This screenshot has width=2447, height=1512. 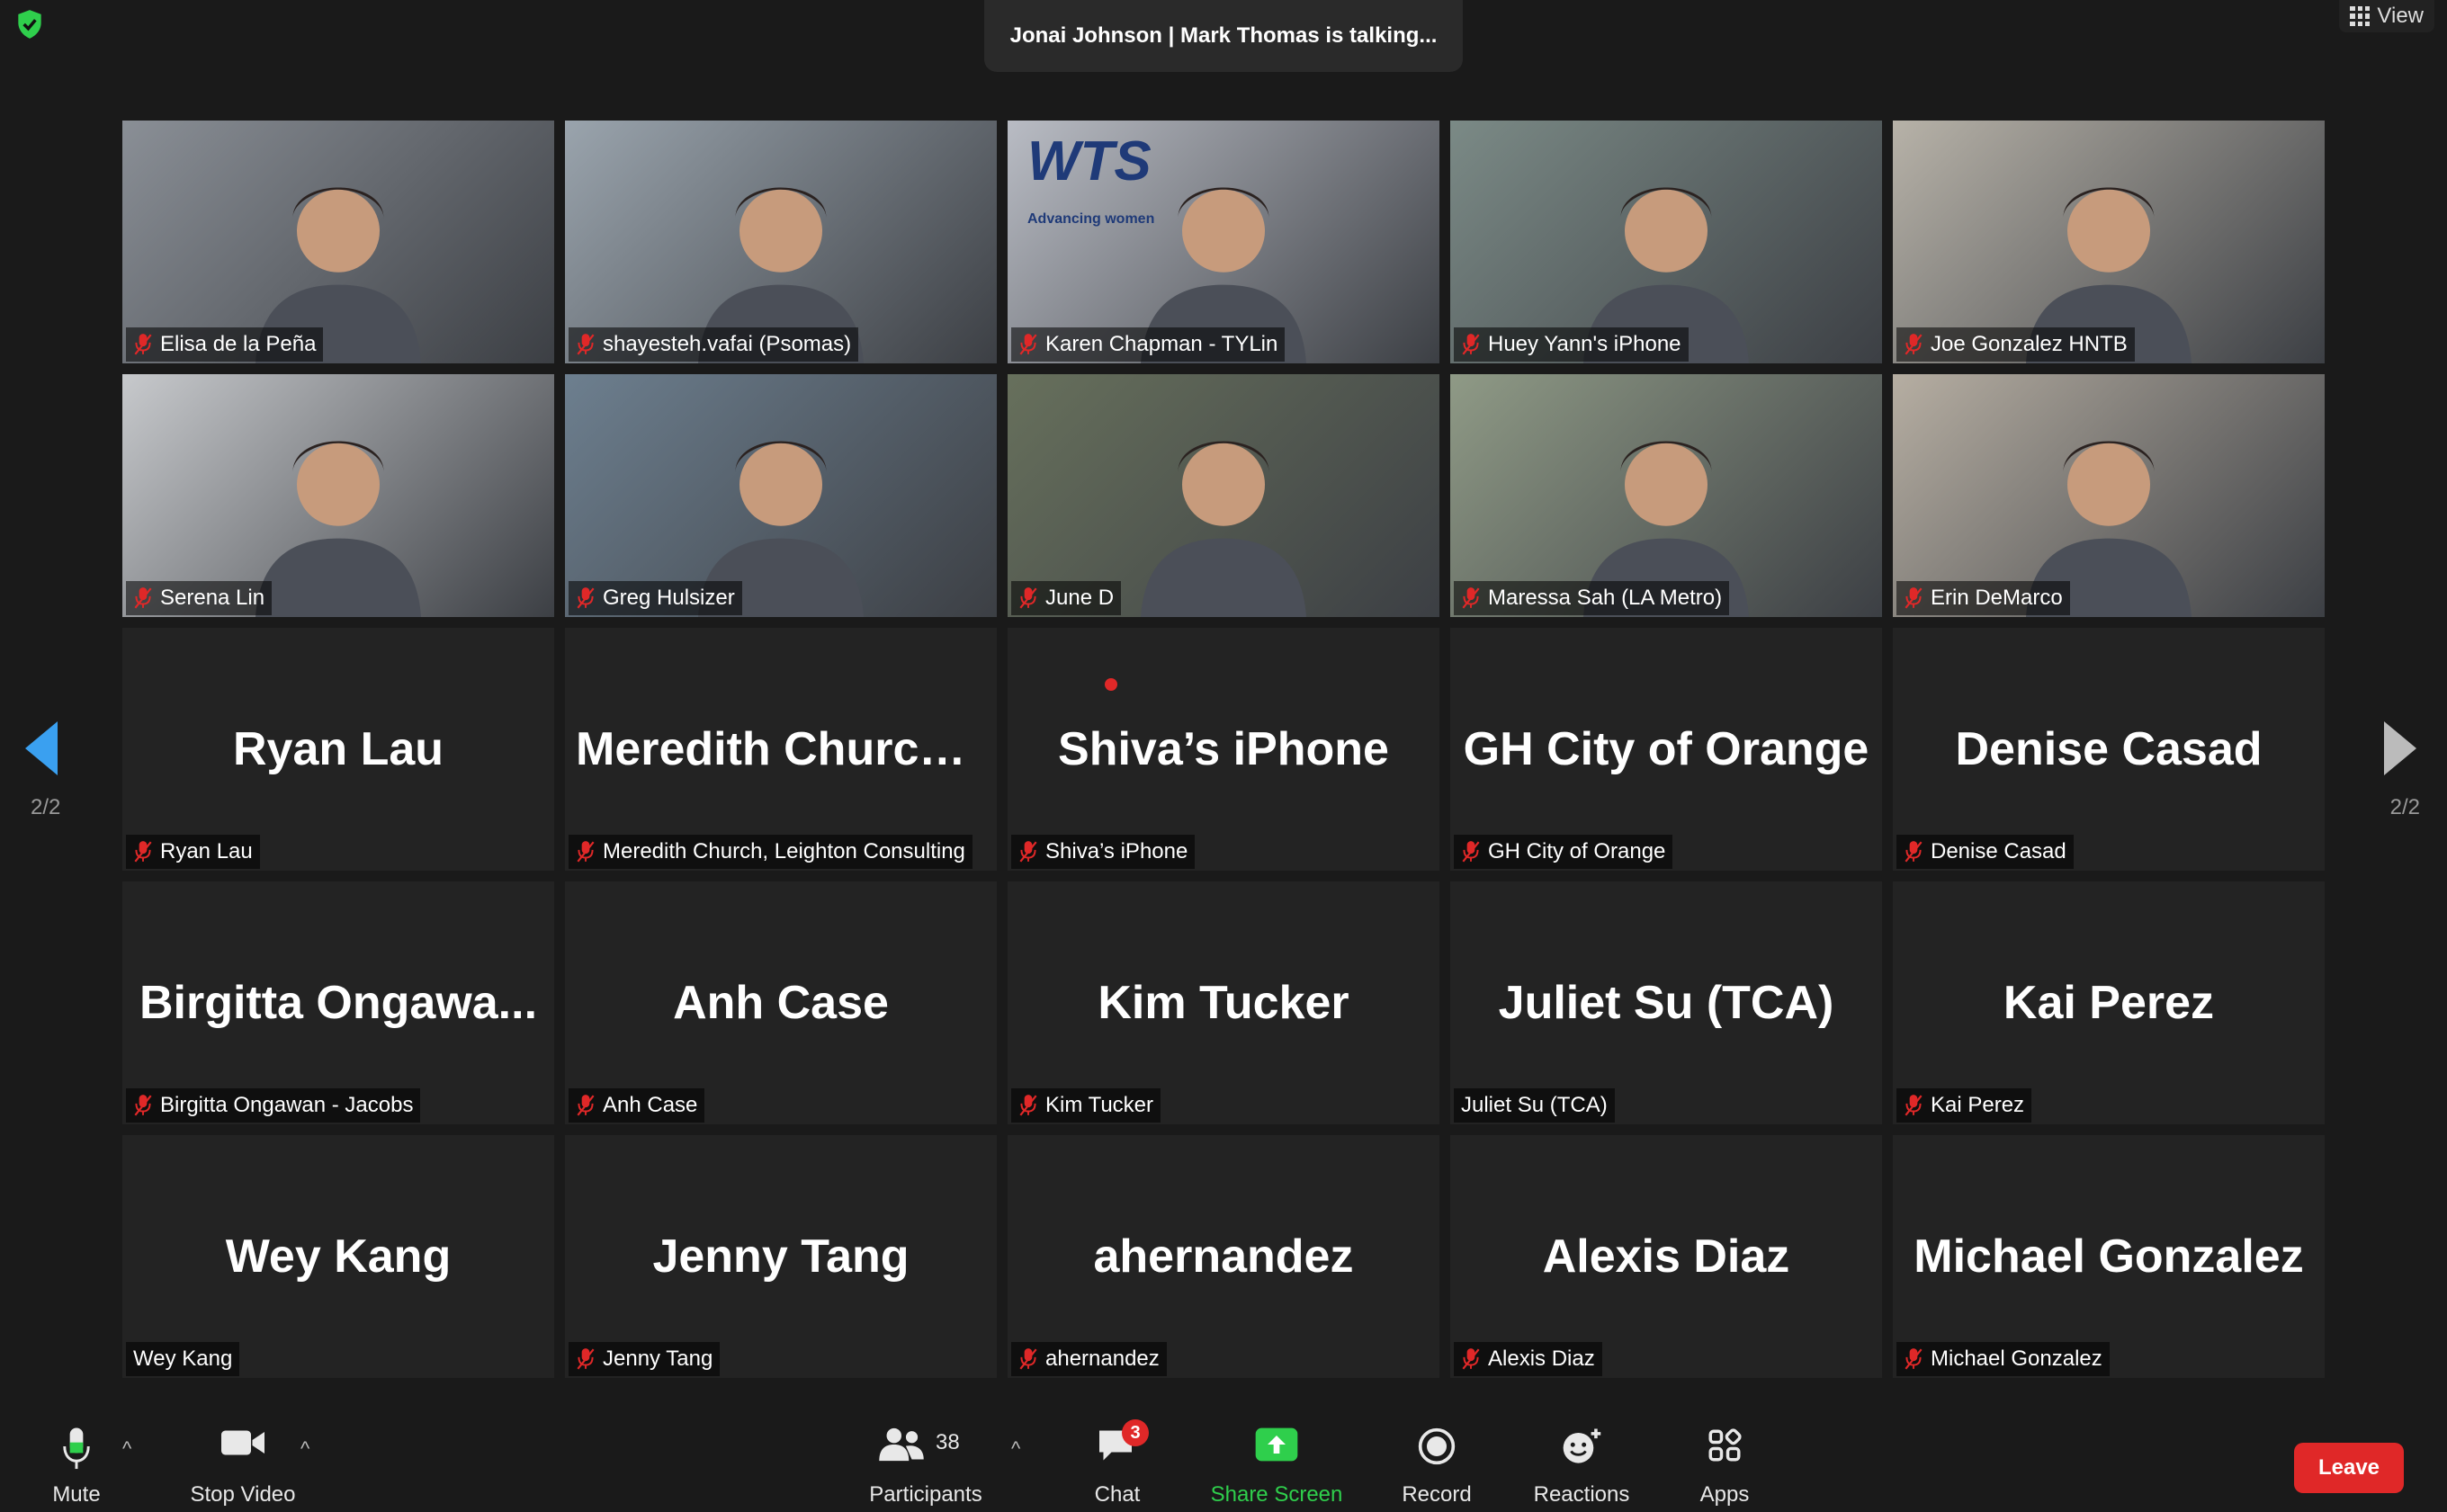 What do you see at coordinates (1223, 495) in the screenshot?
I see `participant-tile: June D` at bounding box center [1223, 495].